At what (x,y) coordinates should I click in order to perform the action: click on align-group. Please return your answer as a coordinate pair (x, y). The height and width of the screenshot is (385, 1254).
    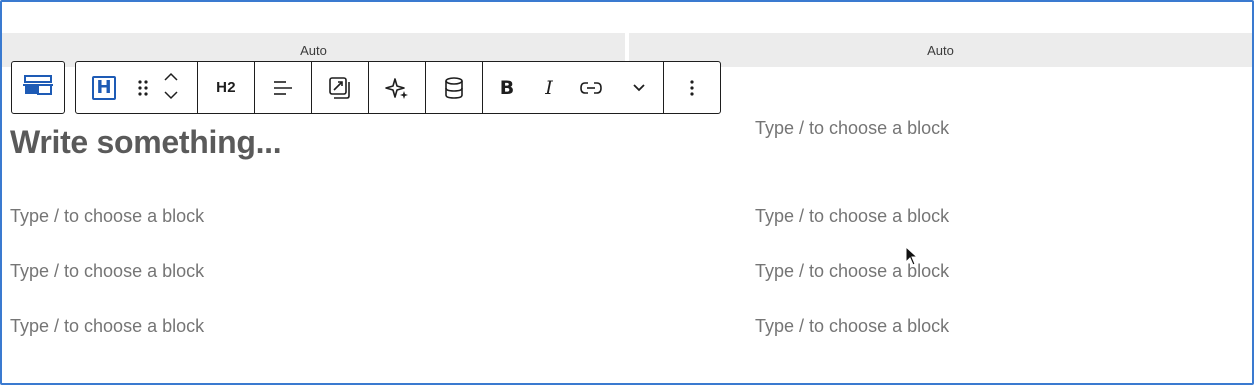
    Looking at the image, I should click on (283, 87).